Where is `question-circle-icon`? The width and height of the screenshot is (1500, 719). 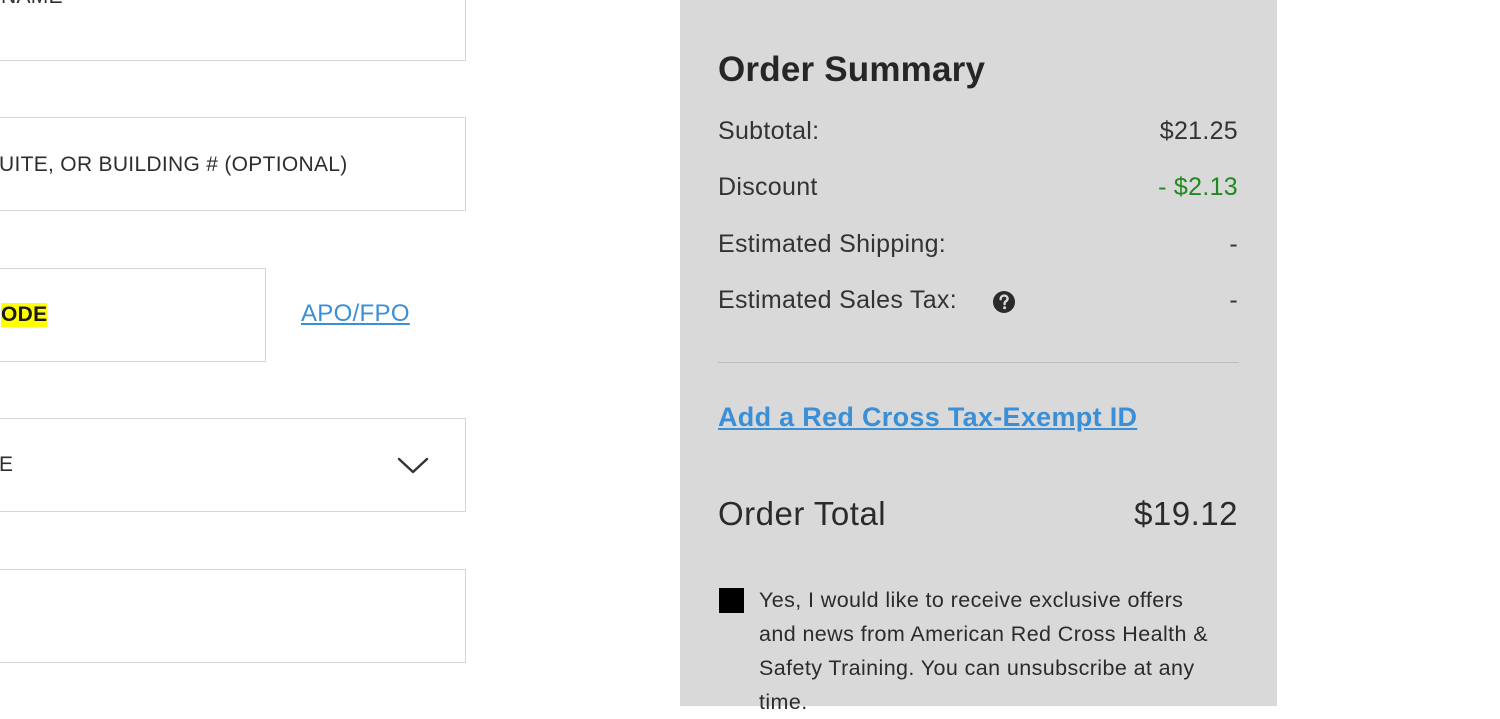
question-circle-icon is located at coordinates (1004, 302).